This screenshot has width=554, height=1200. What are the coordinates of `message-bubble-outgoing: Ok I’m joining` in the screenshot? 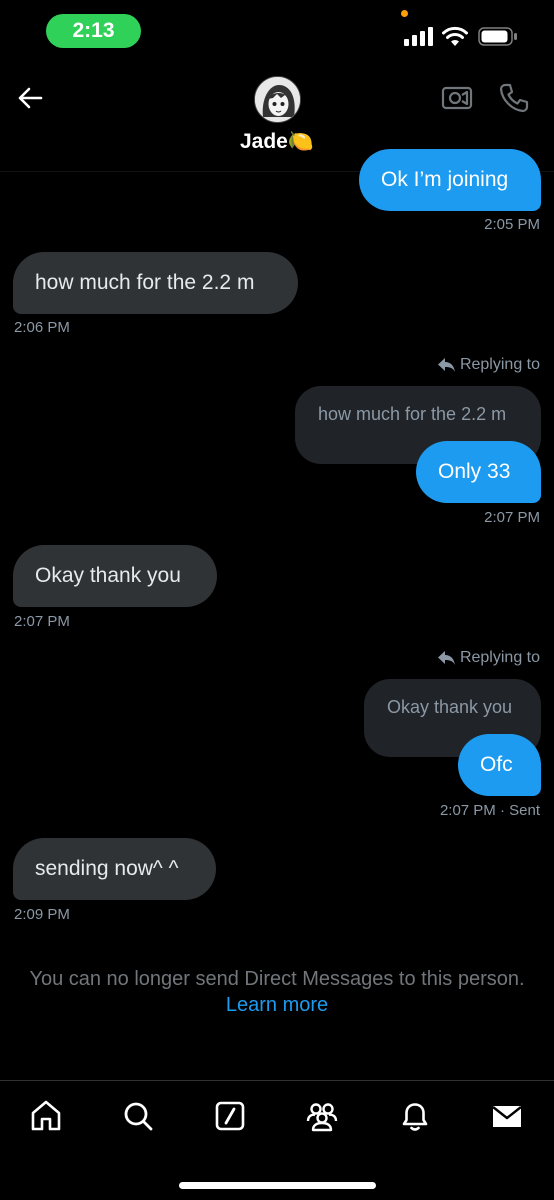 It's located at (450, 180).